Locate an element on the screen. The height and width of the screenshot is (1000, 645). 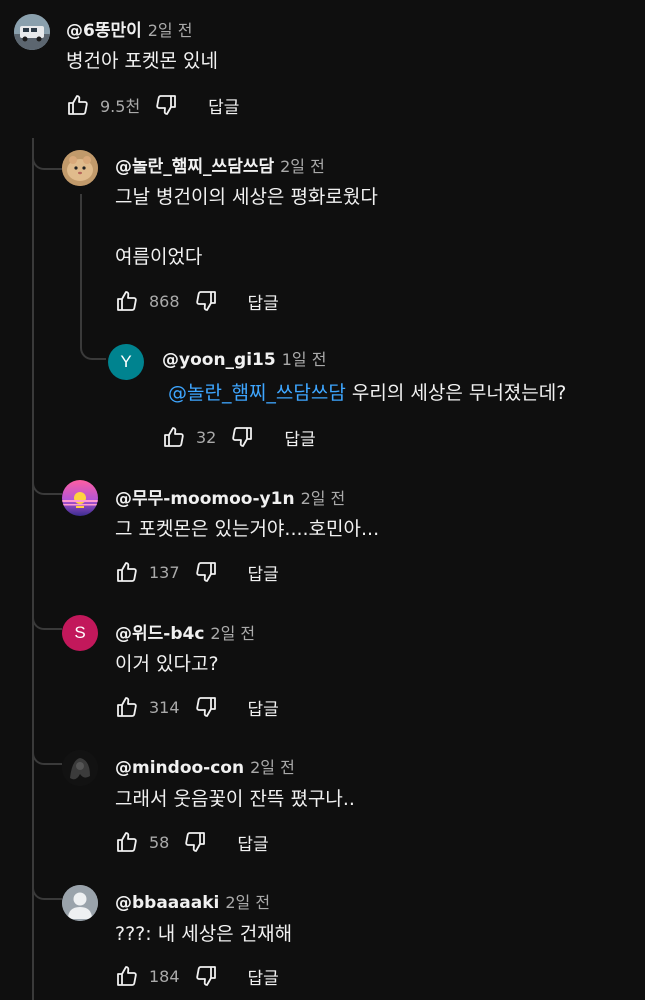
like-count: 9.5천 is located at coordinates (120, 106).